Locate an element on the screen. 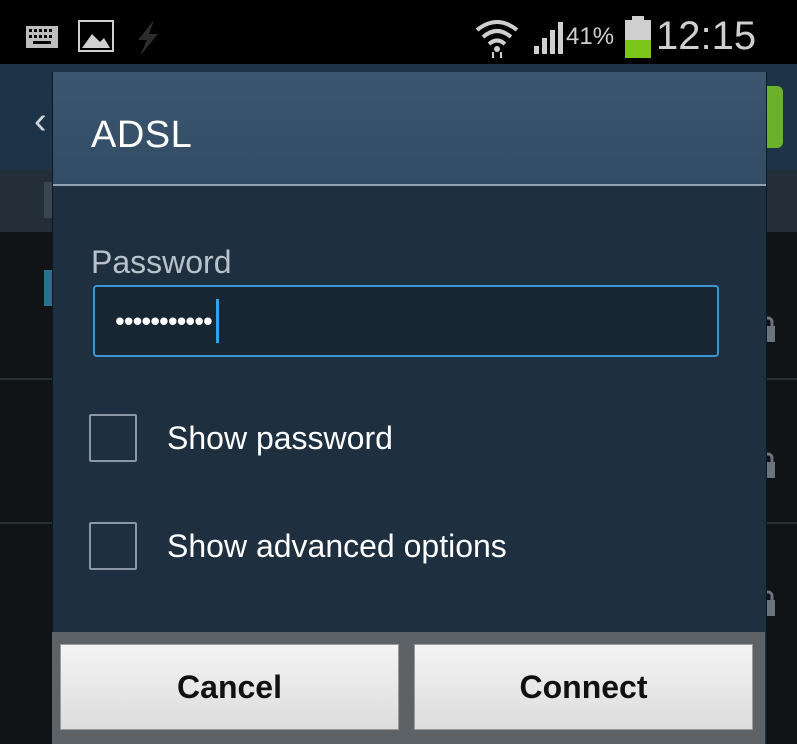  battery-percent: 41% is located at coordinates (590, 36).